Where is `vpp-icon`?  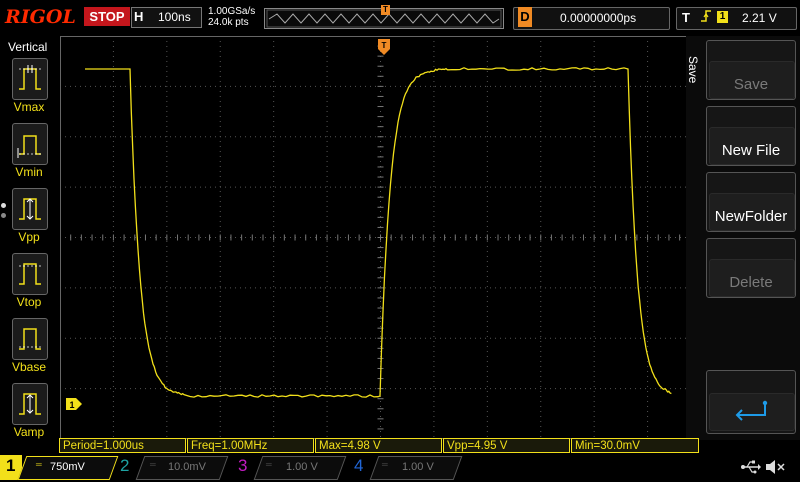
vpp-icon is located at coordinates (30, 209).